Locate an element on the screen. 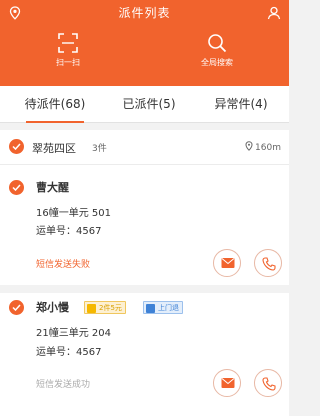 The image size is (320, 416). fee-tag-icon is located at coordinates (91, 308).